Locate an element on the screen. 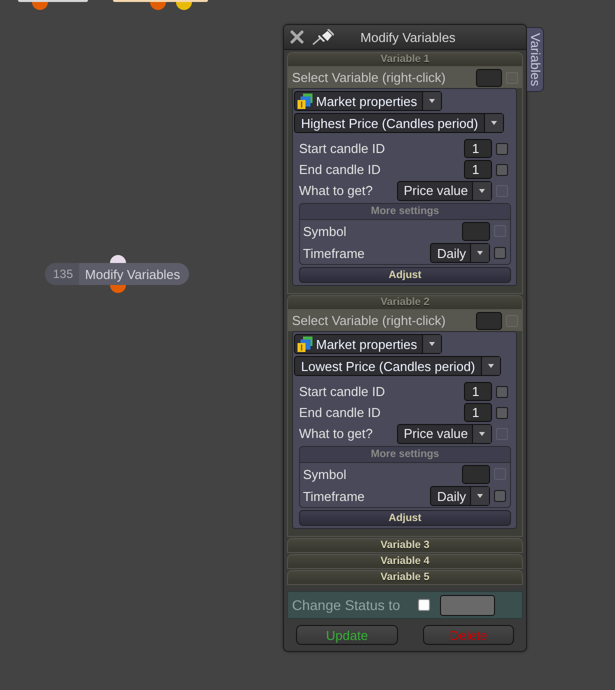 The image size is (615, 690). window-title: Modify Variables is located at coordinates (408, 37).